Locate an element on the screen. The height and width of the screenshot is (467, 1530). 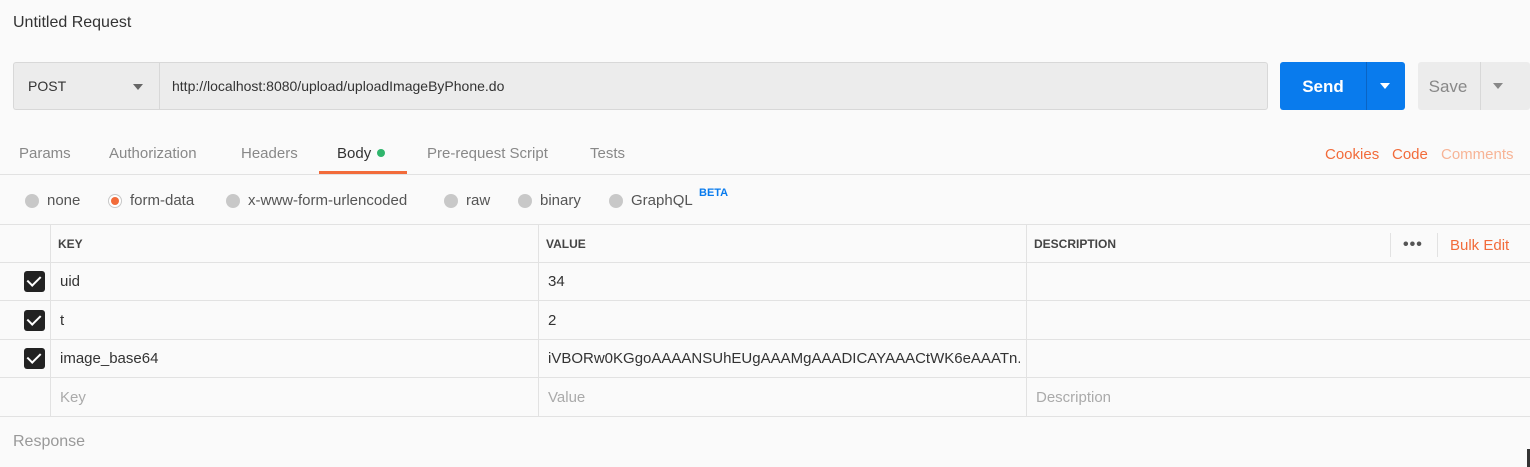
radio-graphql is located at coordinates (616, 201).